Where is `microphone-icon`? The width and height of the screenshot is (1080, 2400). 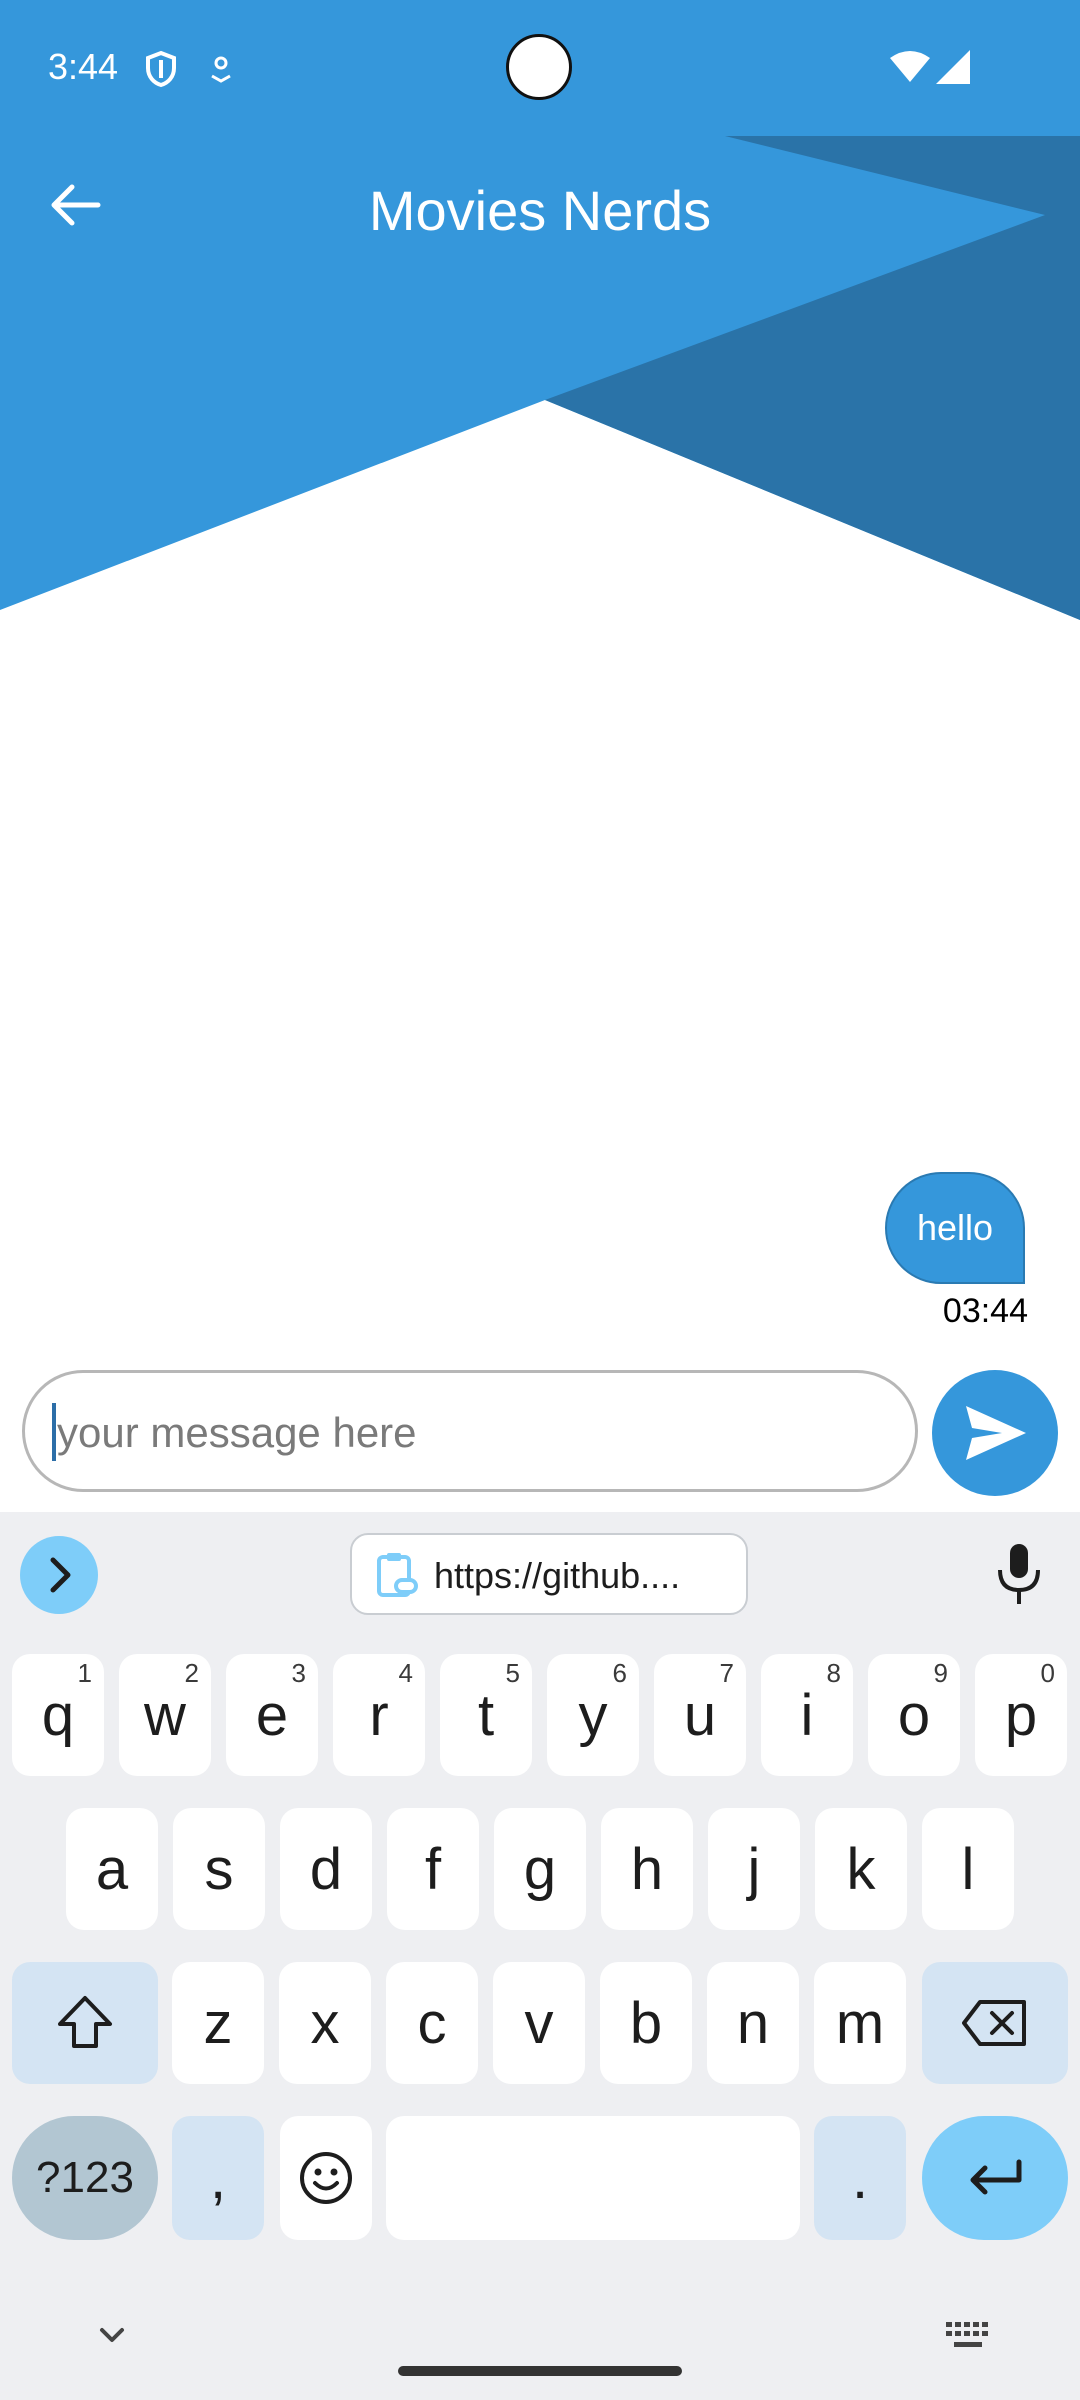
microphone-icon is located at coordinates (1019, 1574).